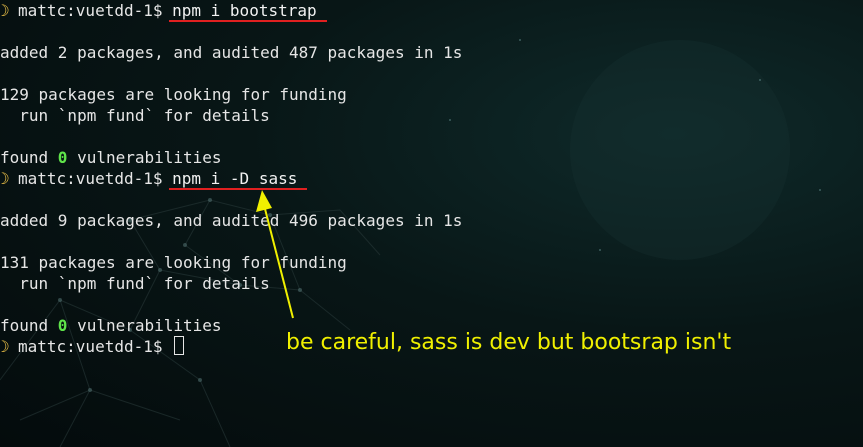 Image resolution: width=863 pixels, height=447 pixels. Describe the element at coordinates (431, 94) in the screenshot. I see `terminal-line: 129 packages are looking for funding` at that location.